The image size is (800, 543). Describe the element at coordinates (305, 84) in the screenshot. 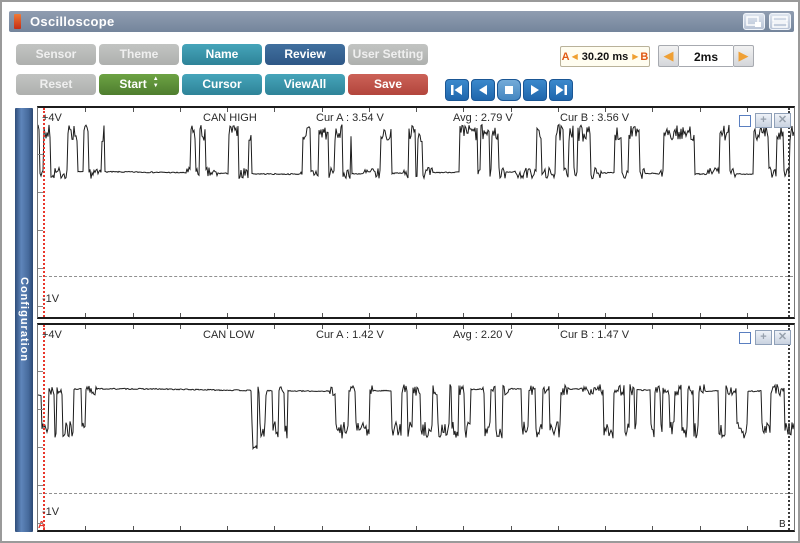

I see `viewall-button: ViewAll` at that location.